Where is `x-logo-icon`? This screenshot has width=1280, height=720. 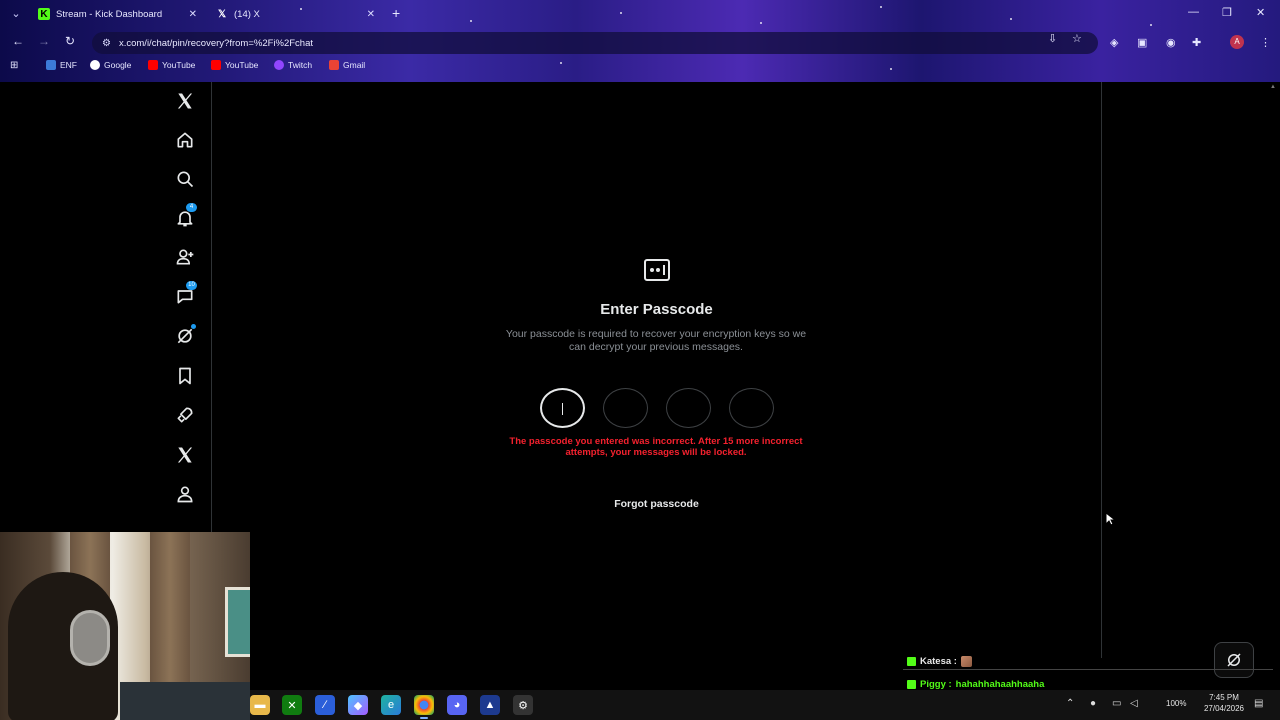
x-logo-icon is located at coordinates (185, 101).